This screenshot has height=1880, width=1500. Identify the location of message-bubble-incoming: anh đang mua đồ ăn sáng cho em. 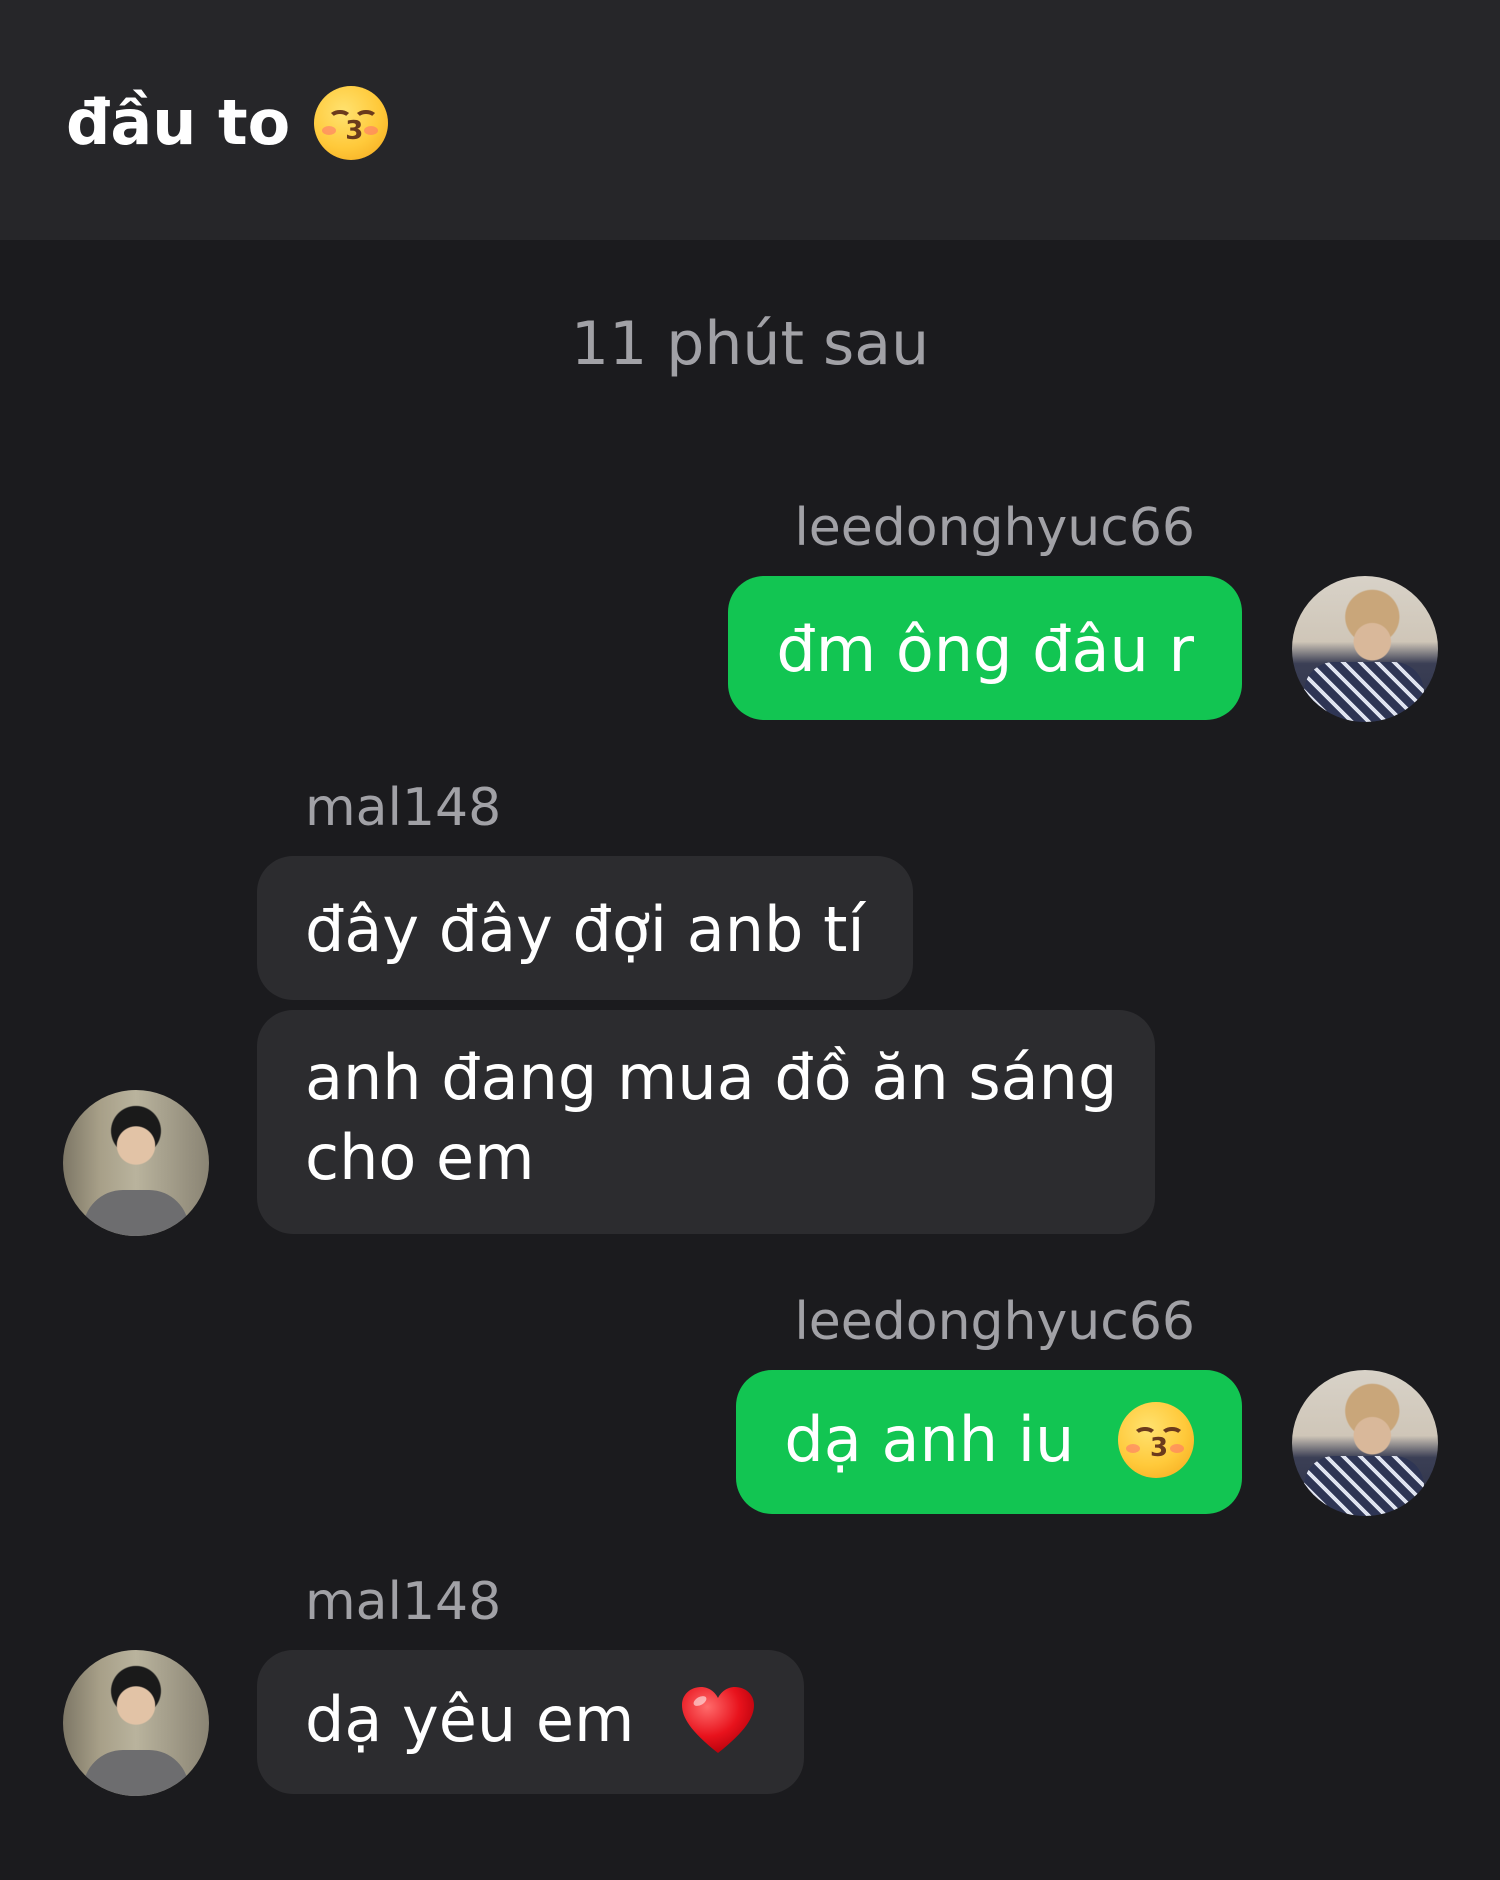
(706, 1122).